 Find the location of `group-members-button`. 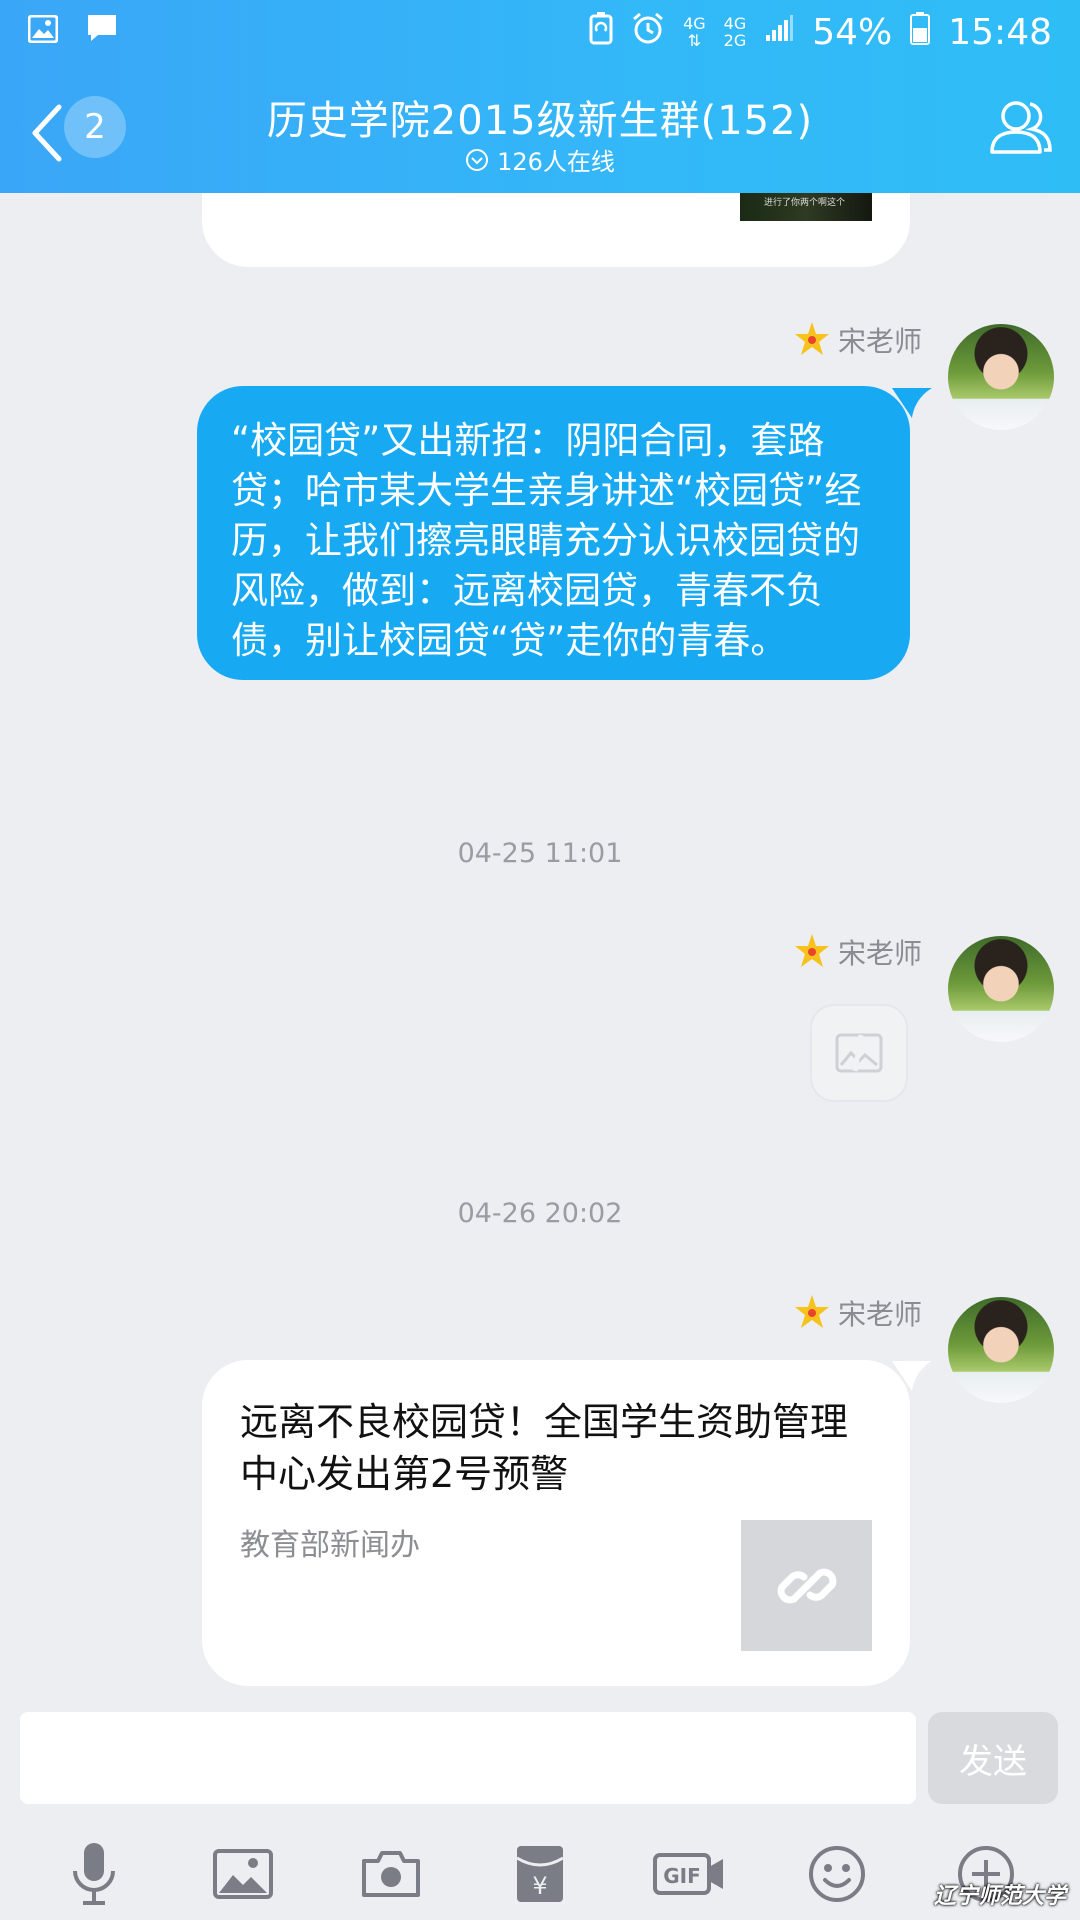

group-members-button is located at coordinates (1021, 129).